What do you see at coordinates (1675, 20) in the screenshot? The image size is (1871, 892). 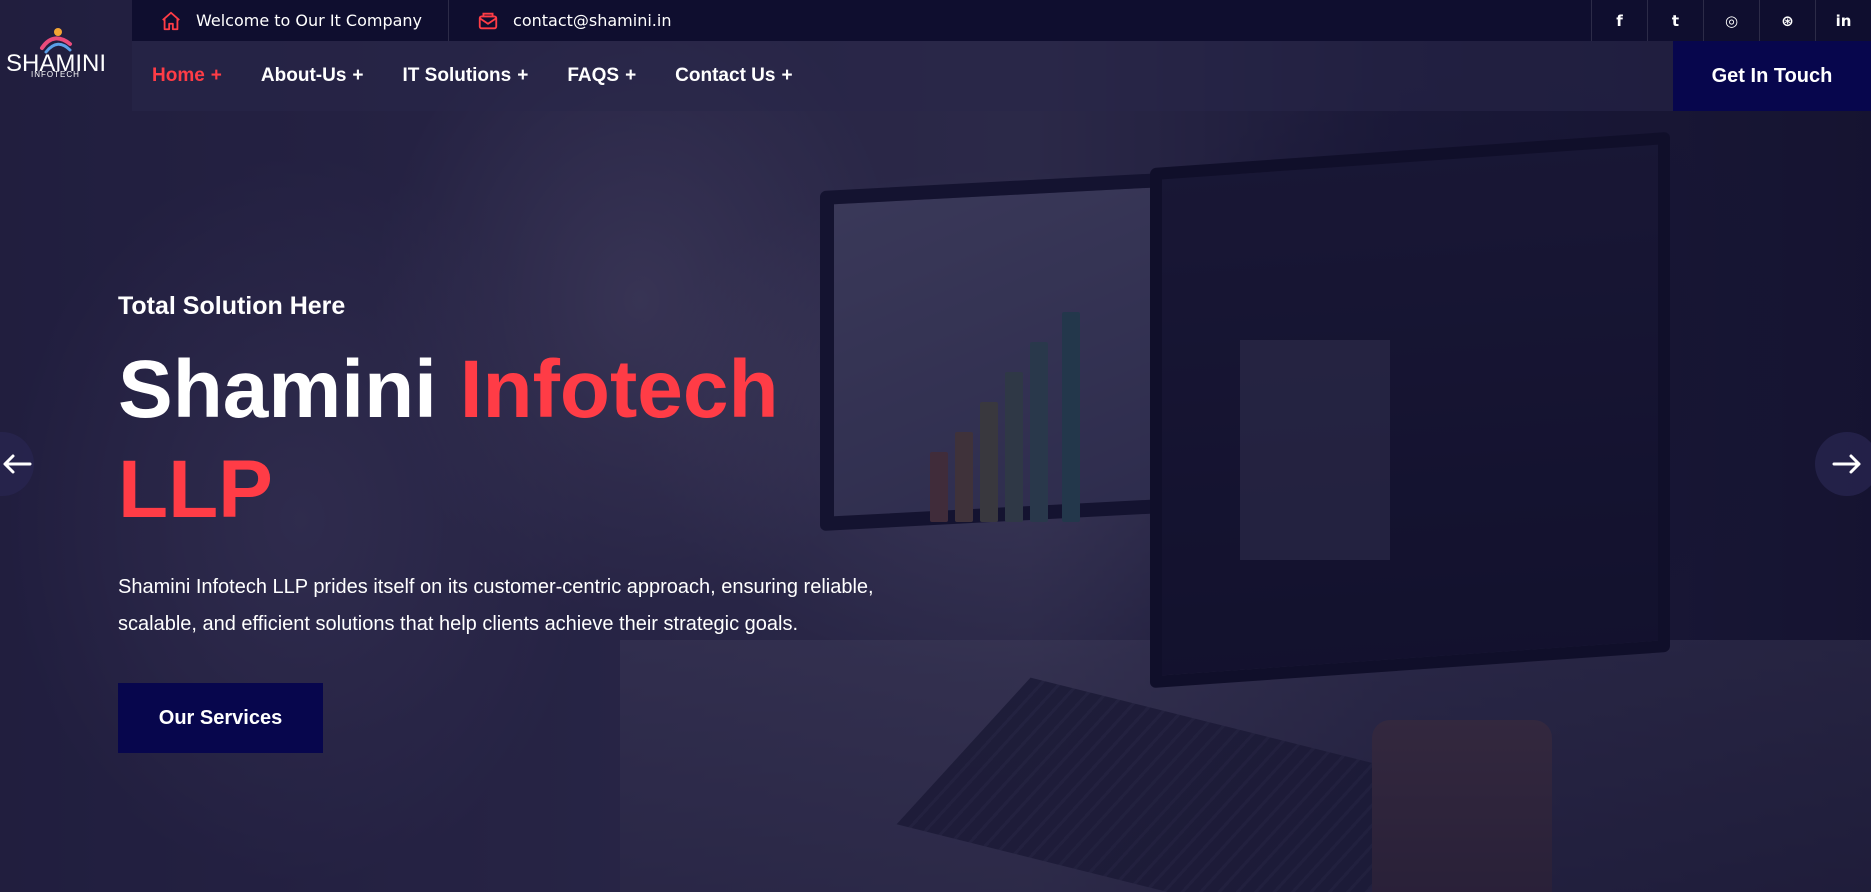 I see `twitter-icon: t` at bounding box center [1675, 20].